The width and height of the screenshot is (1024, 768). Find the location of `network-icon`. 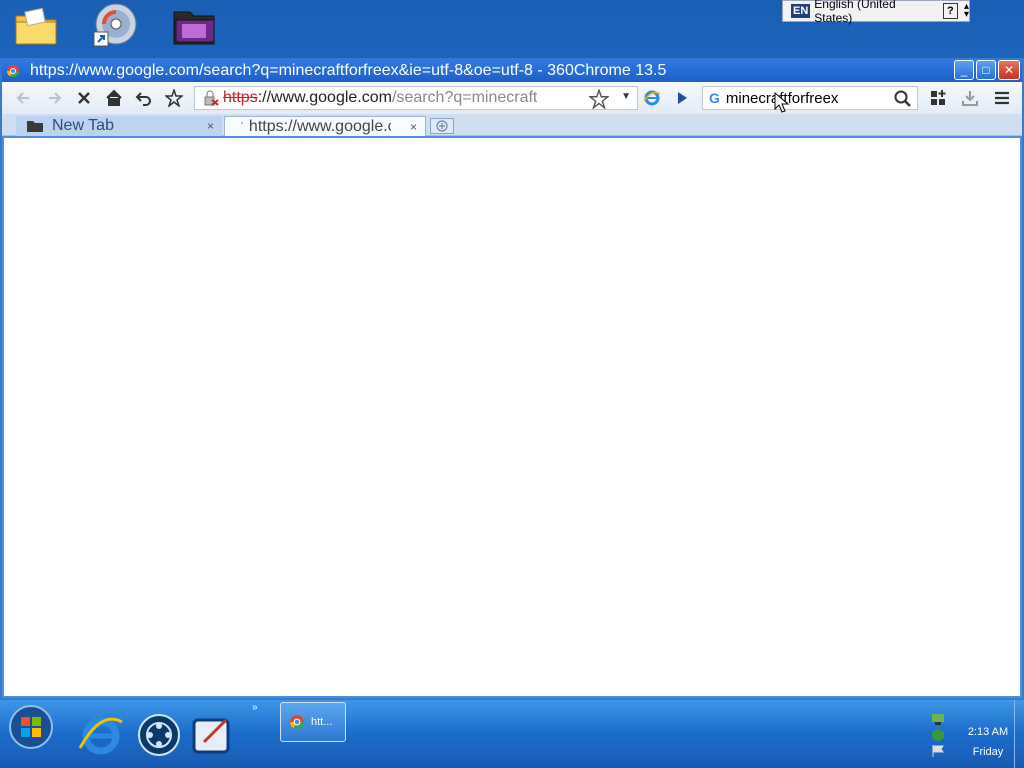

network-icon is located at coordinates (938, 719).